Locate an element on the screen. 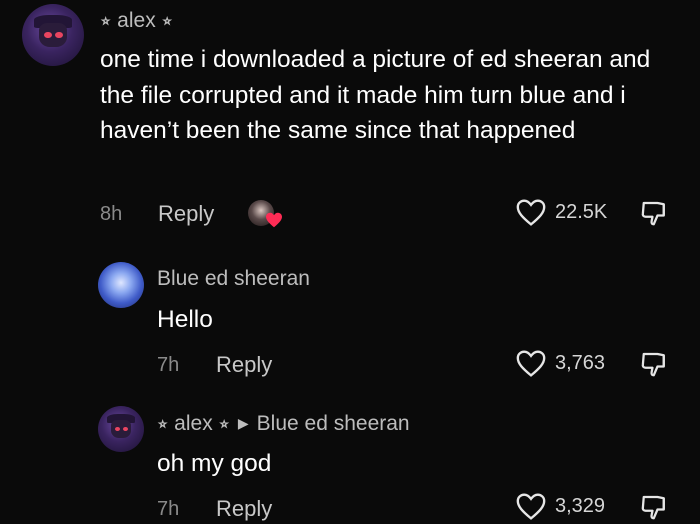  heart-icon is located at coordinates (274, 220).